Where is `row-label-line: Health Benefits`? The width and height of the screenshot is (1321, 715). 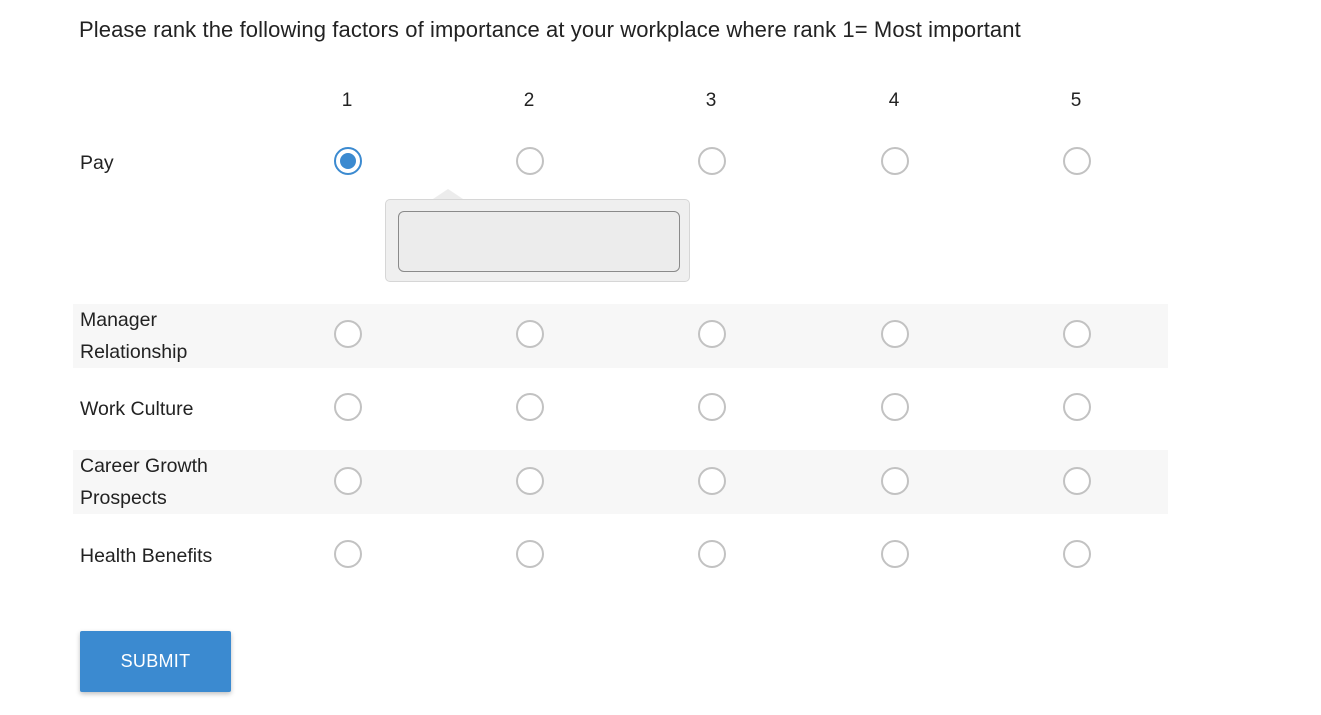
row-label-line: Health Benefits is located at coordinates (146, 556).